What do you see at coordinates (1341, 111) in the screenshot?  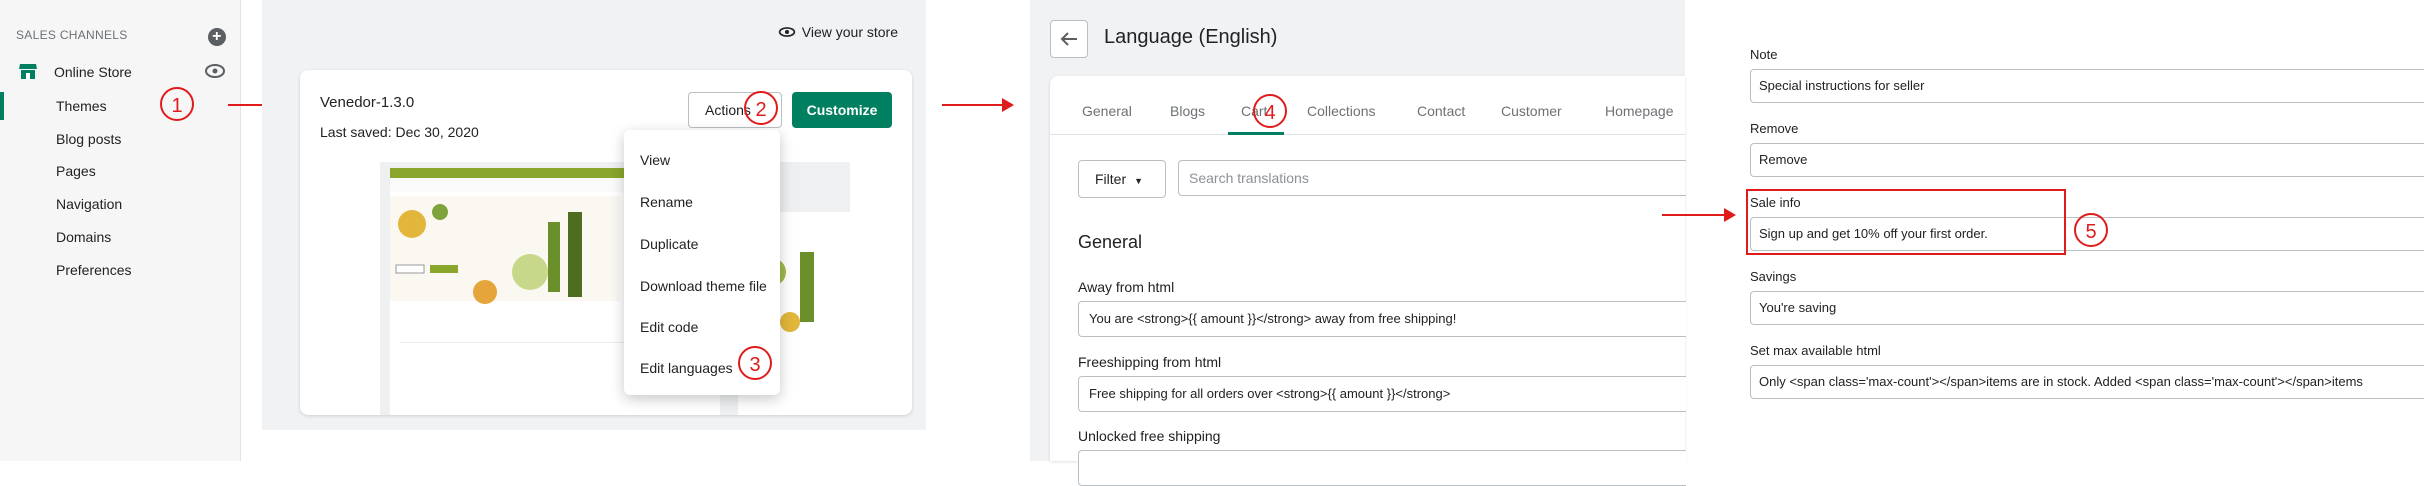 I see `tab-collections: Collections` at bounding box center [1341, 111].